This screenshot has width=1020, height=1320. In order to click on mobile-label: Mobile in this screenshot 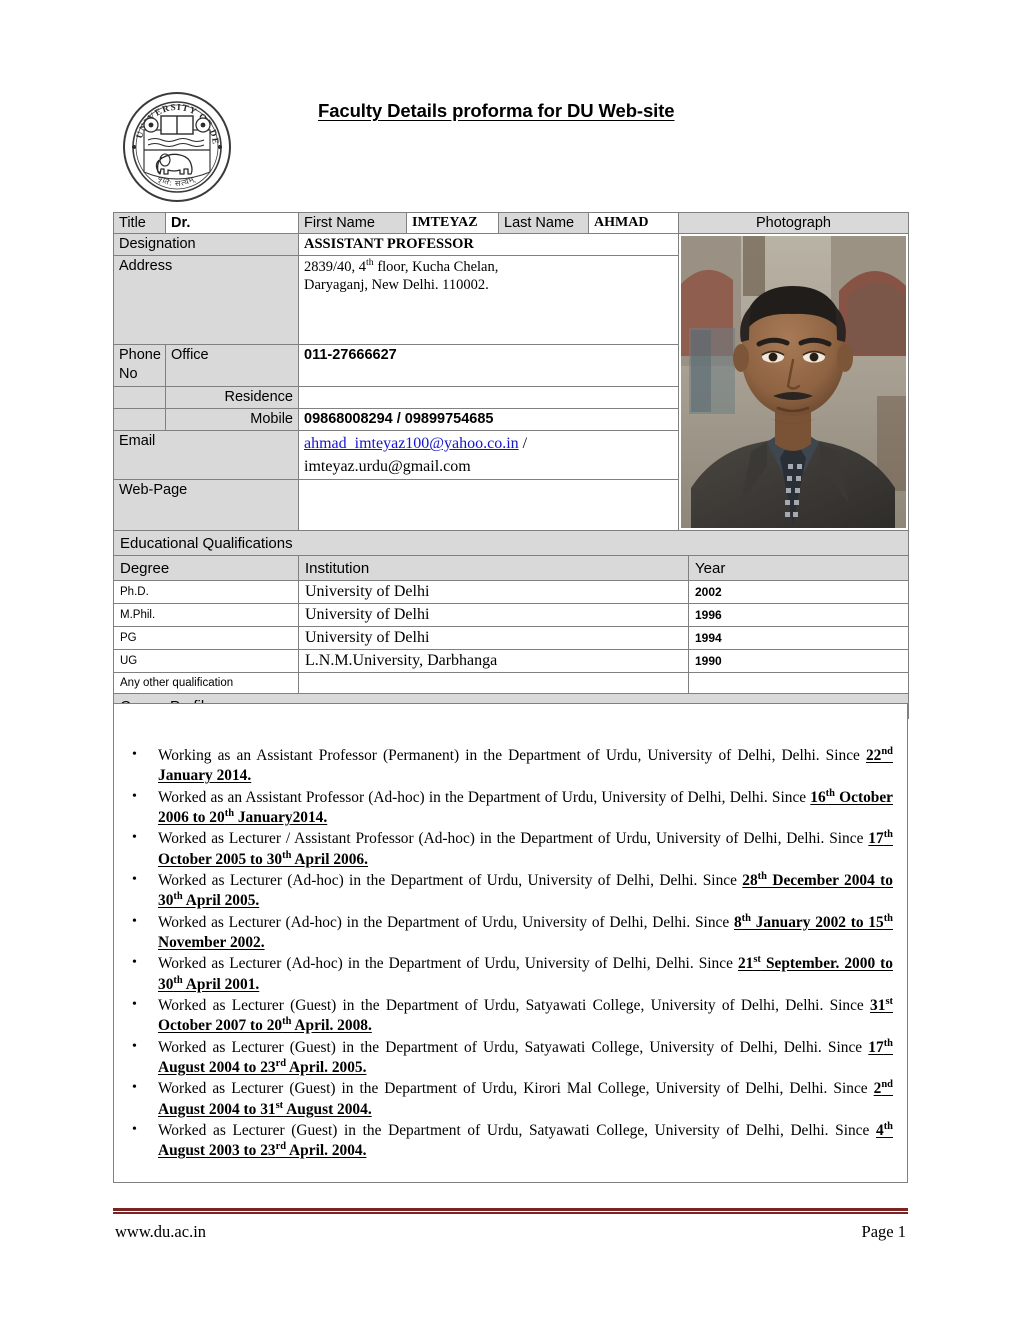, I will do `click(232, 420)`.